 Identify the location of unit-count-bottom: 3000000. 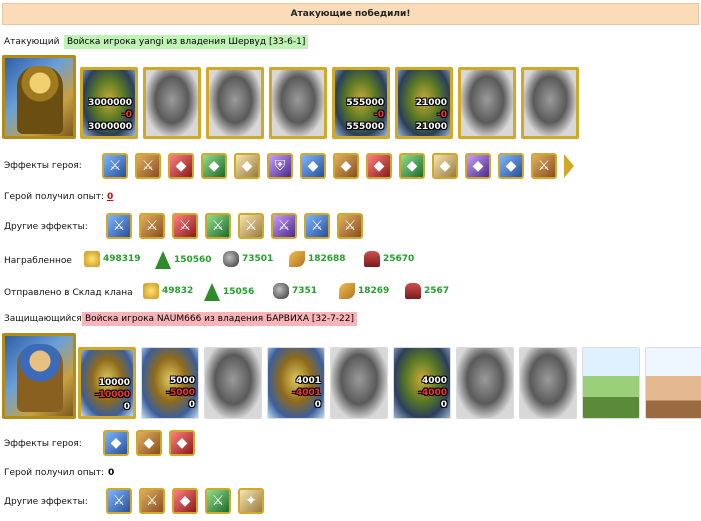
(110, 127).